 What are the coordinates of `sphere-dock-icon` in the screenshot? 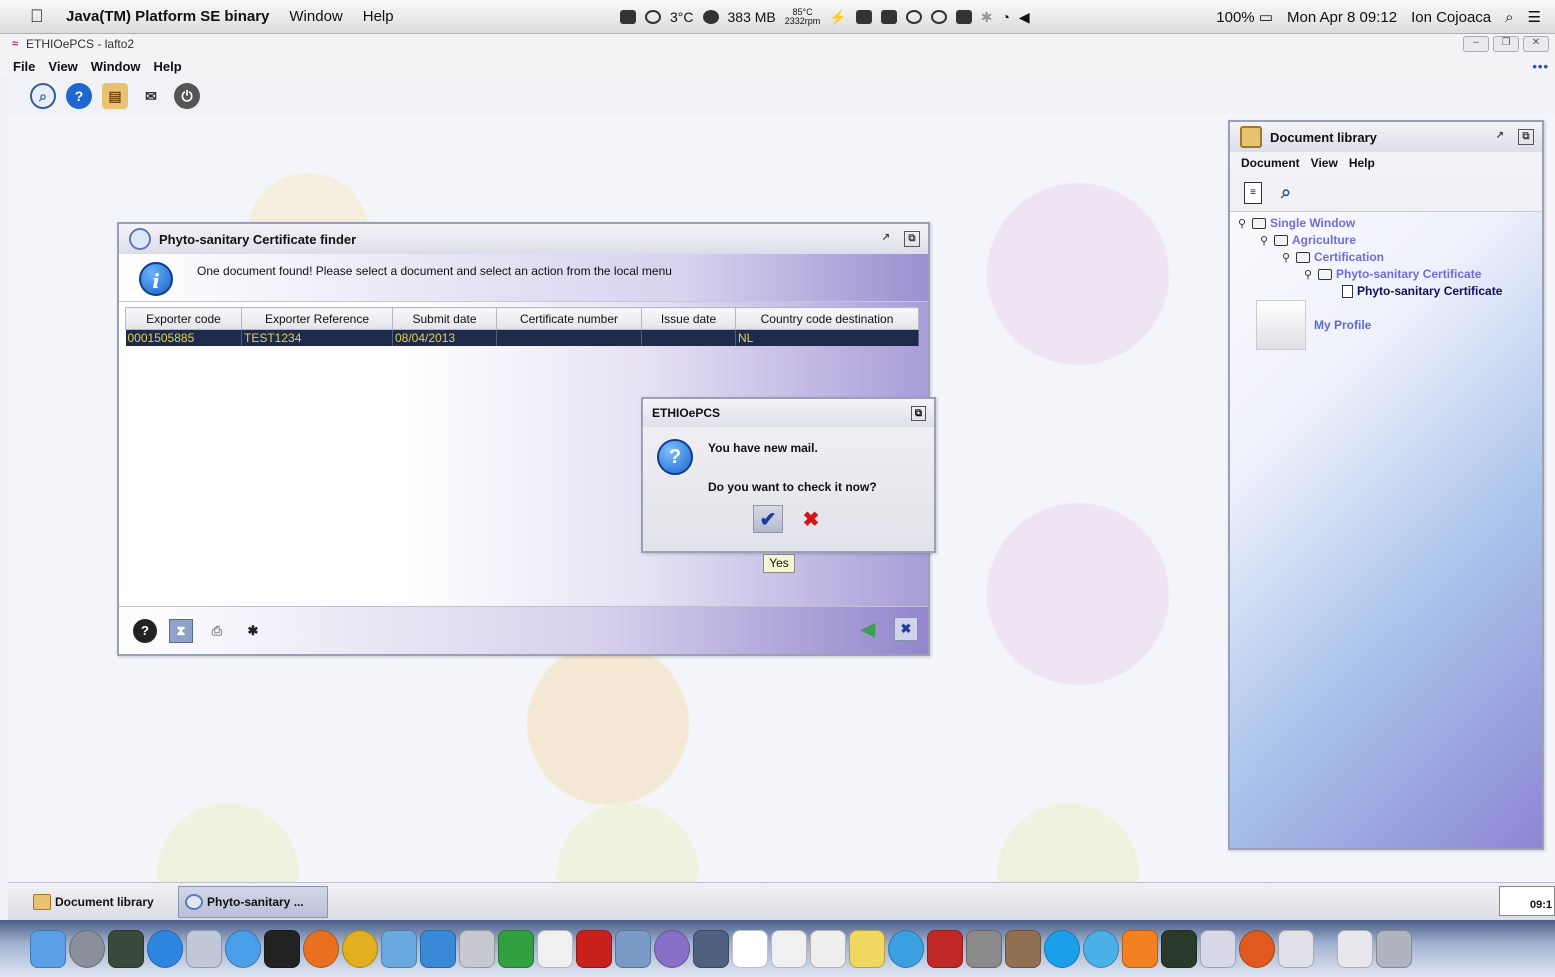 It's located at (672, 948).